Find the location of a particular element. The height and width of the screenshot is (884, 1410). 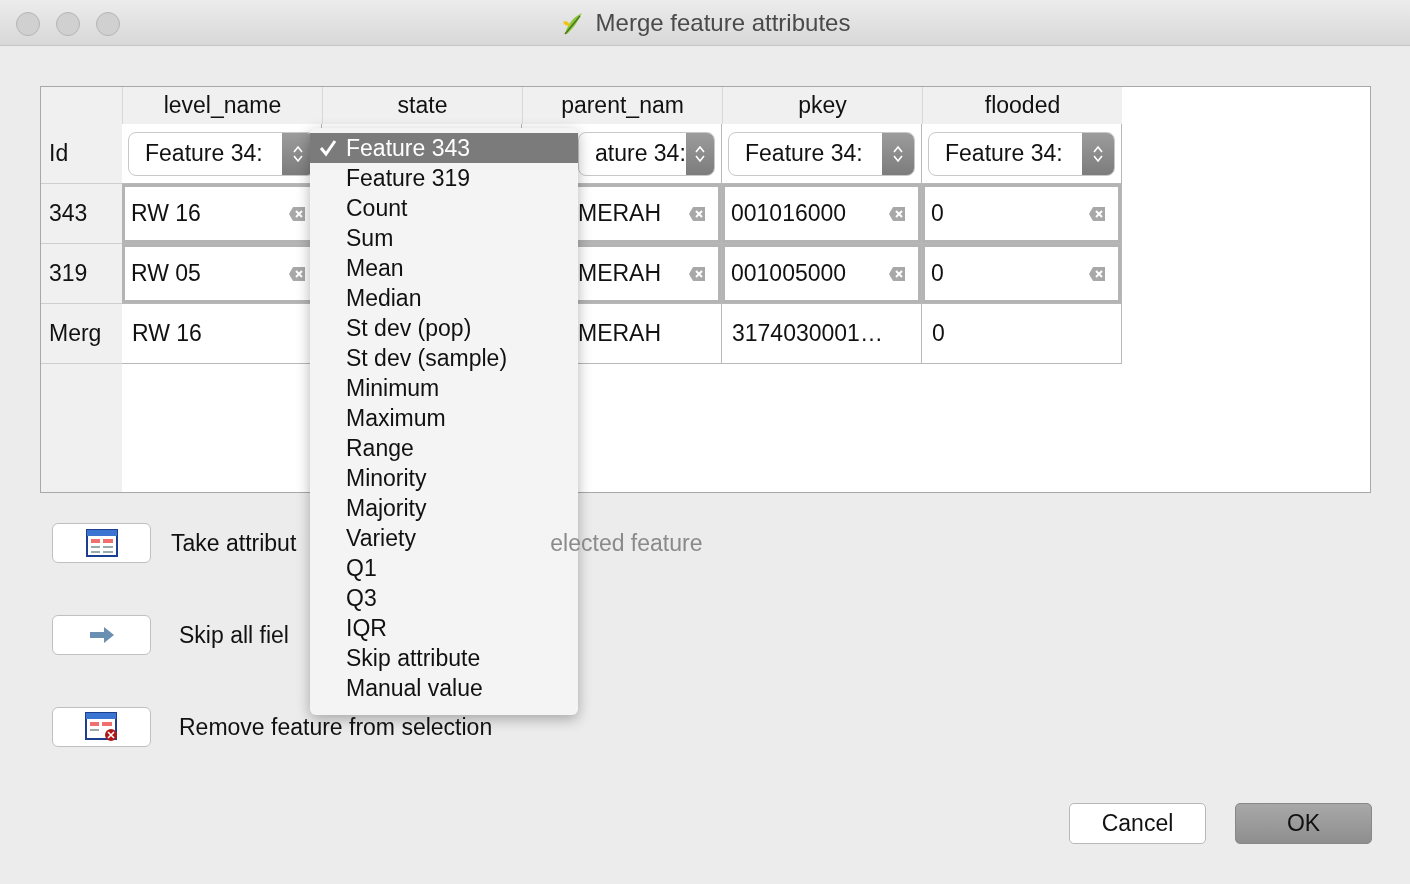

menu-item: IQR is located at coordinates (444, 628).